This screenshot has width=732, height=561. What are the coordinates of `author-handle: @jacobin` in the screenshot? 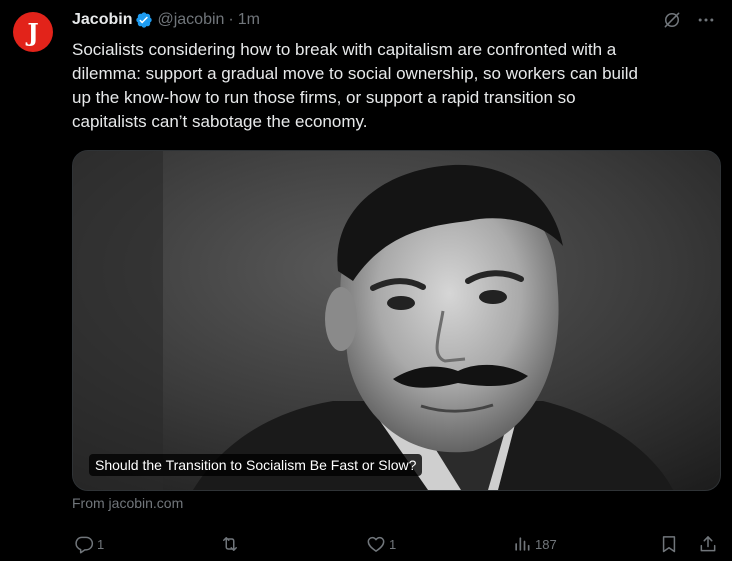 It's located at (190, 20).